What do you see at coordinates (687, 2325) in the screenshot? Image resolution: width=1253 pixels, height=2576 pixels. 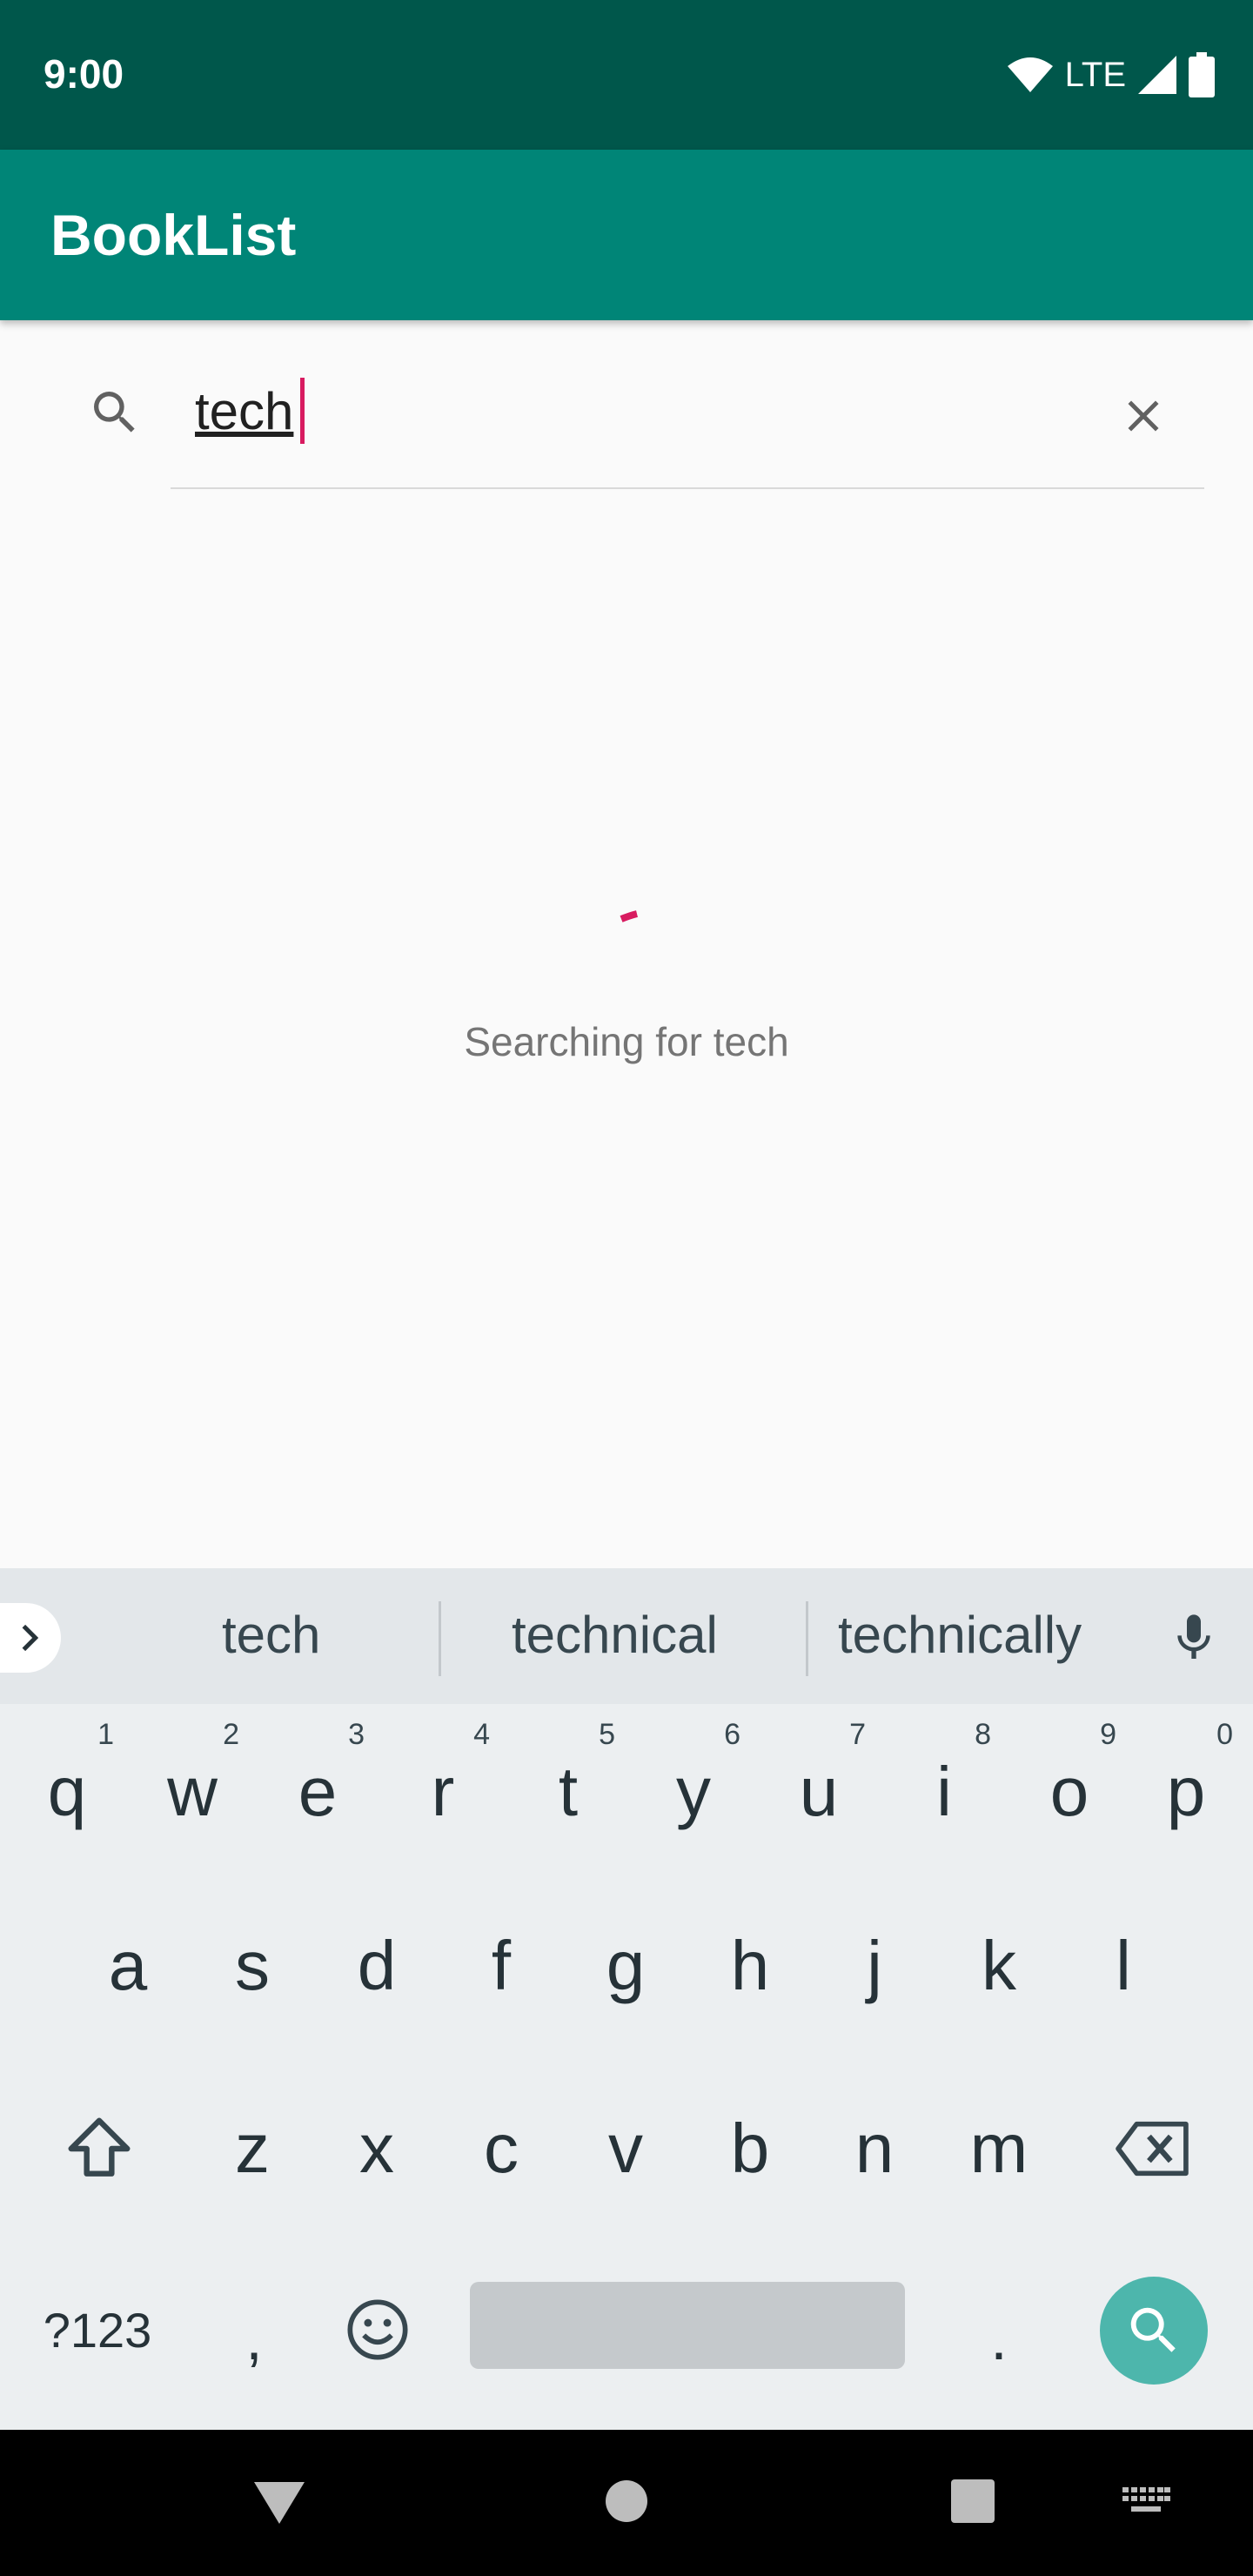 I see `space-key` at bounding box center [687, 2325].